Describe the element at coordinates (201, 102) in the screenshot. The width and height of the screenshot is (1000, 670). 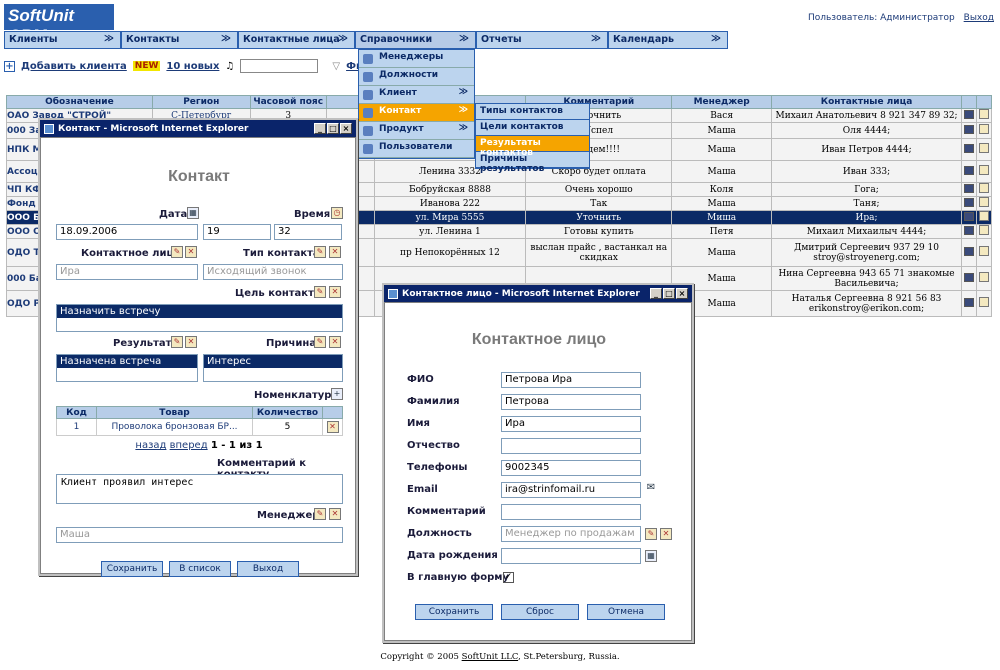
I see `col-region: Регион` at that location.